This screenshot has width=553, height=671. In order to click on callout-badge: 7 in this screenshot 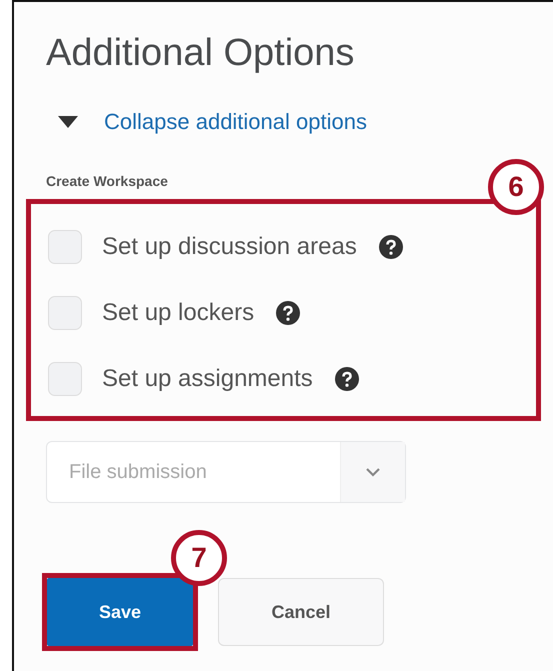, I will do `click(199, 558)`.